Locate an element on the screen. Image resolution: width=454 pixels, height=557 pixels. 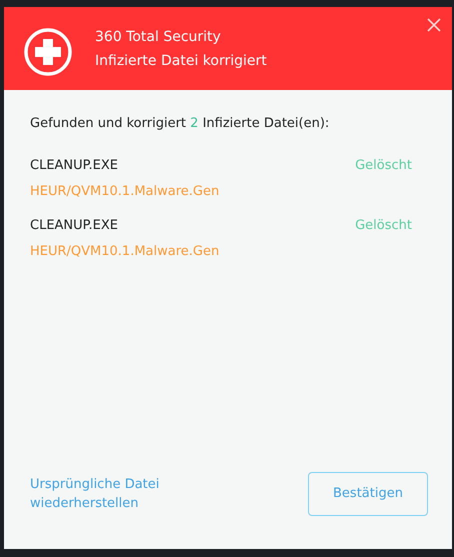
window-title: Infizierte Datei korrigiert is located at coordinates (181, 61).